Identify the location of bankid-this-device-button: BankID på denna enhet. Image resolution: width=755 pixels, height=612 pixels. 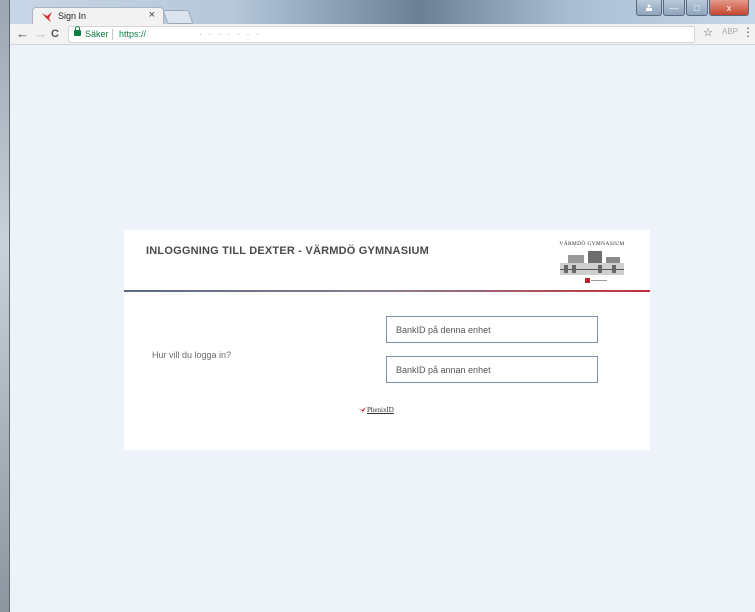
(492, 329).